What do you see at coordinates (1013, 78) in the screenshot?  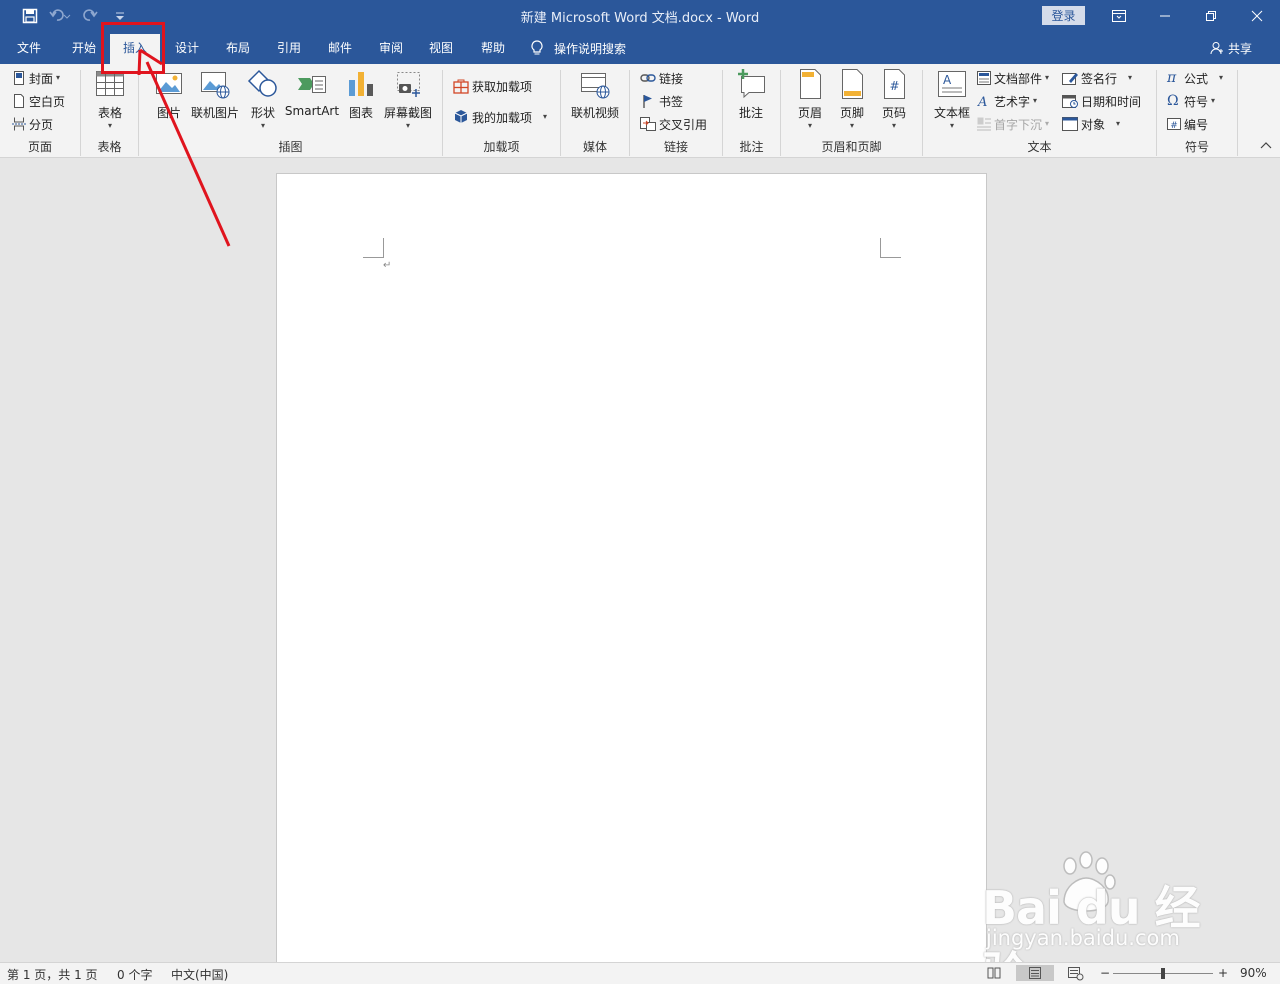 I see `quick-parts-button: 文档部件 ▾` at bounding box center [1013, 78].